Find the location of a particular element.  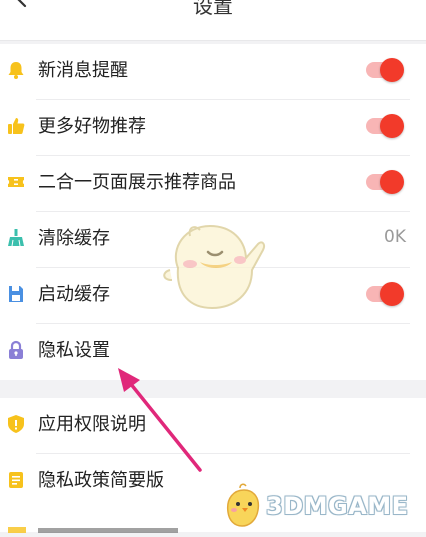

site-watermark: 3DMGAME is located at coordinates (320, 505).